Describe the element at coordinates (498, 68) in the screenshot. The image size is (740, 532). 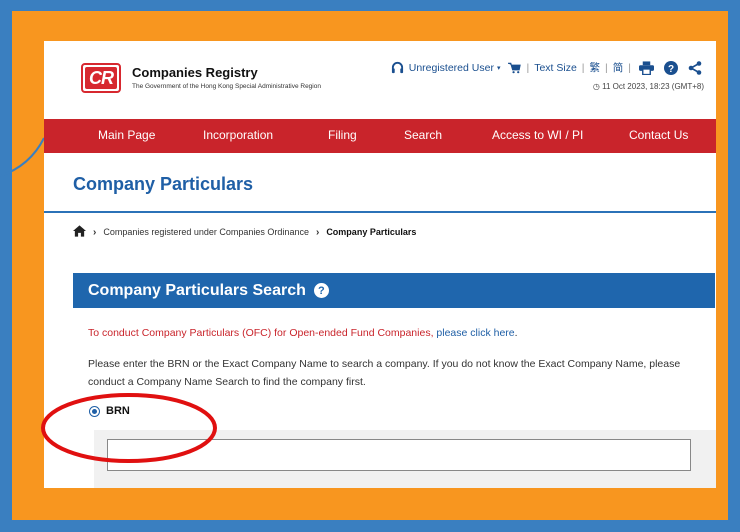
I see `chevron-down-icon: ▾` at that location.